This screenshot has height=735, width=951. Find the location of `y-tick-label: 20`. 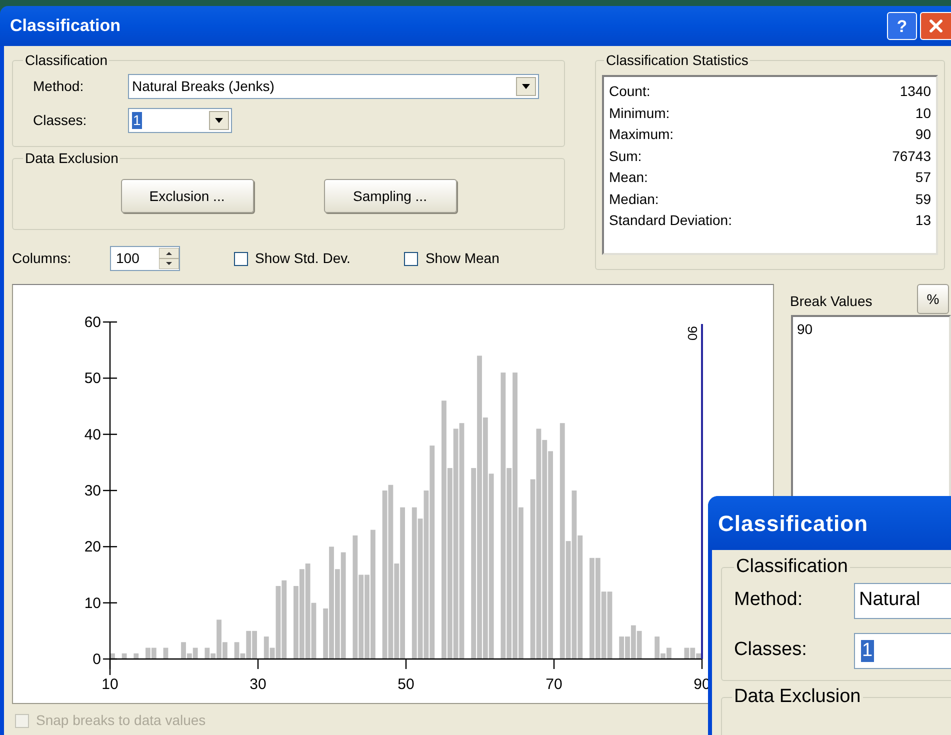

y-tick-label: 20 is located at coordinates (92, 547).